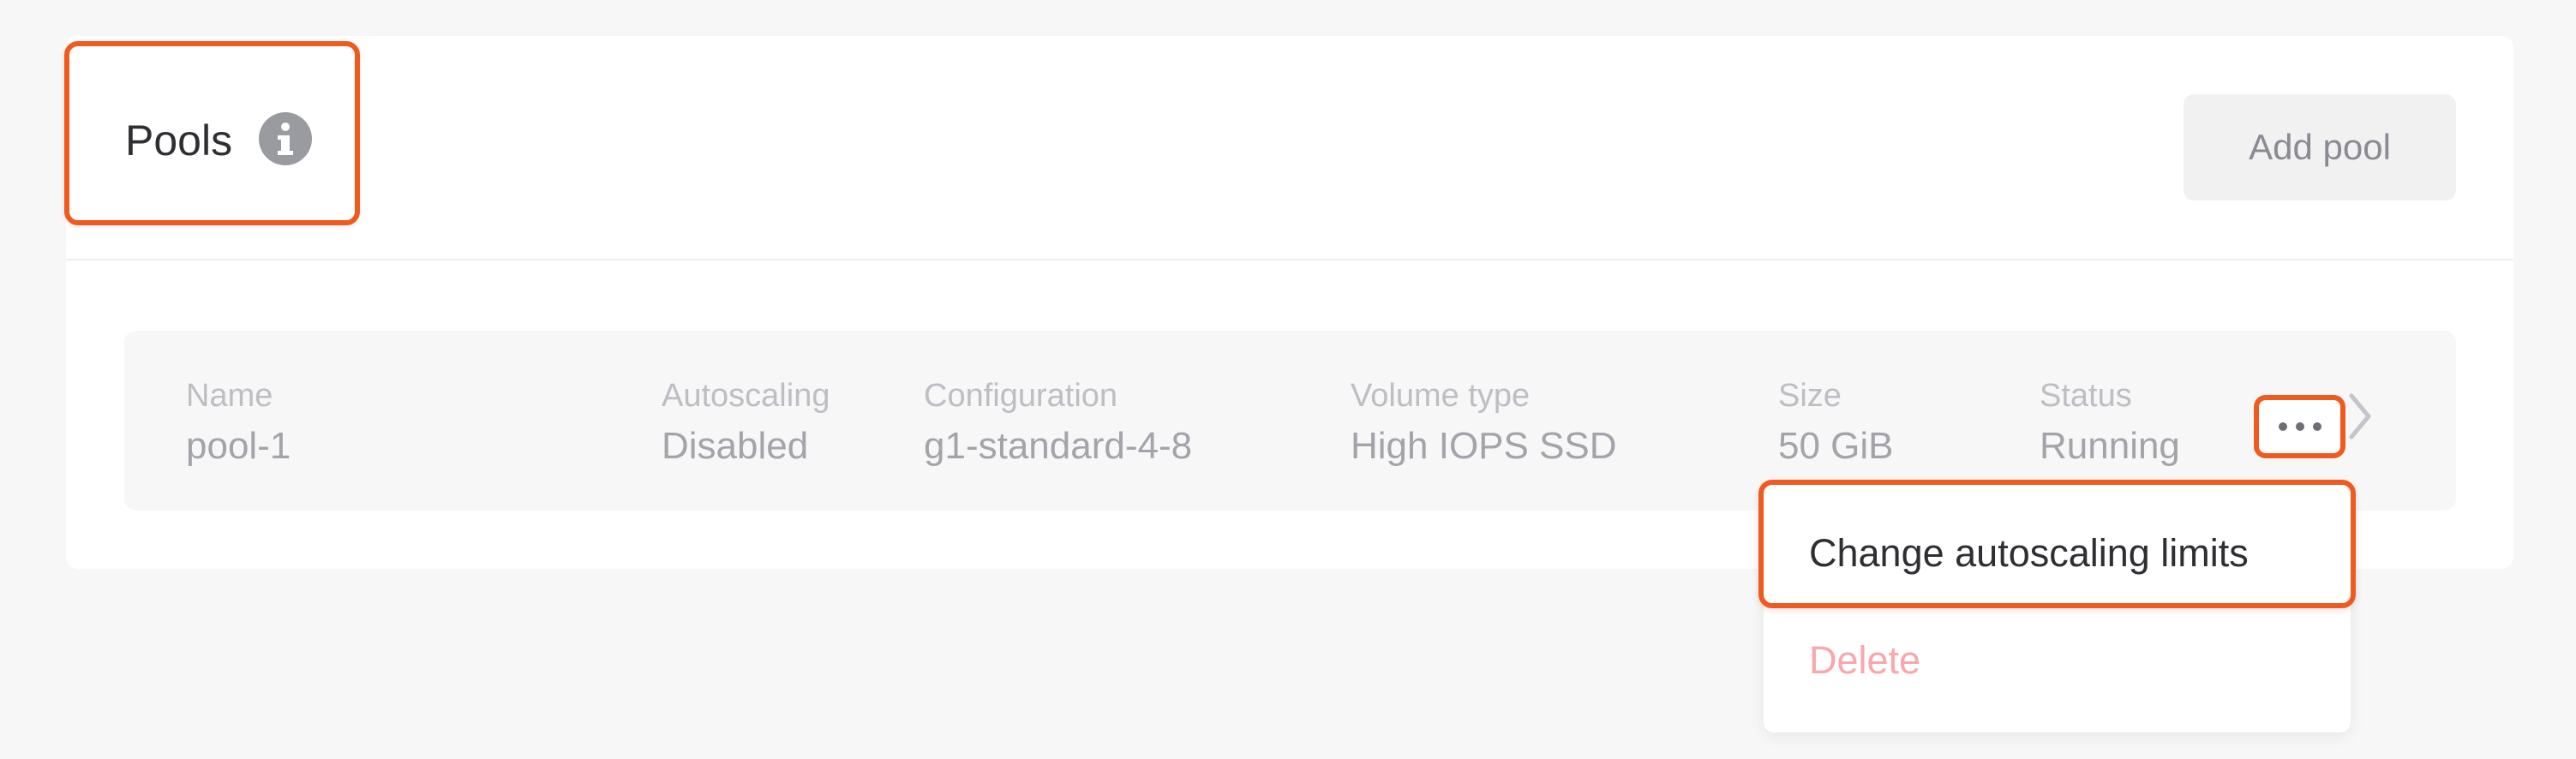  What do you see at coordinates (1484, 446) in the screenshot?
I see `pool-volume-type: High IOPS SSD` at bounding box center [1484, 446].